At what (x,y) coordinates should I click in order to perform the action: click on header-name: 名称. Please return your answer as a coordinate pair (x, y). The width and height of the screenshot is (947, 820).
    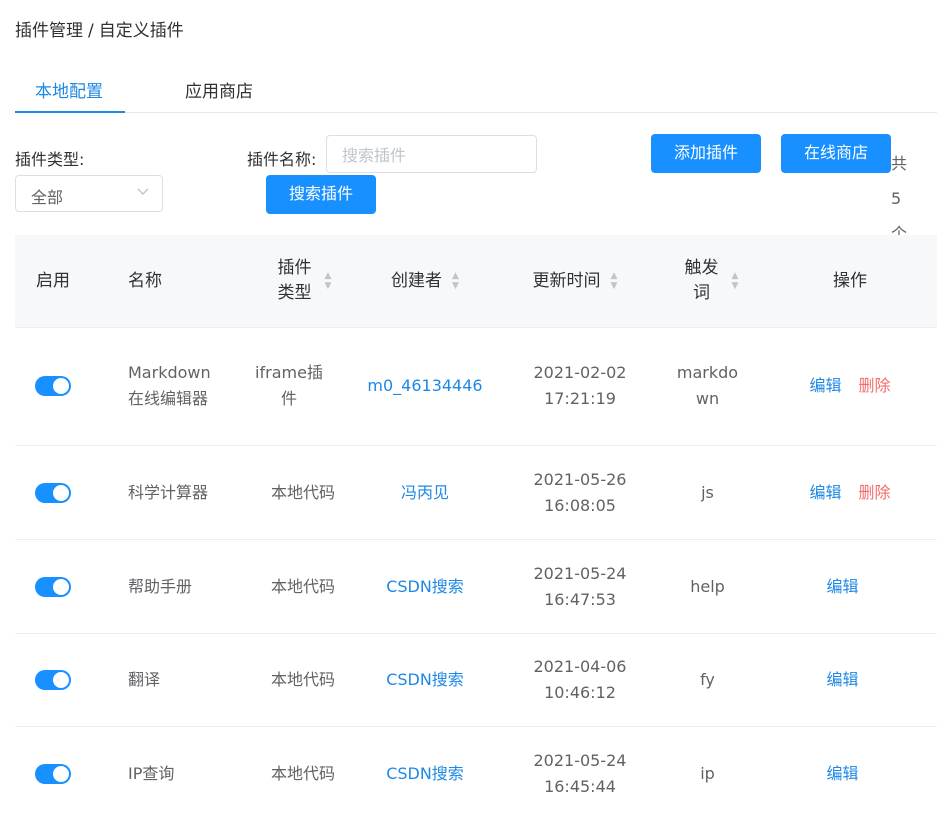
    Looking at the image, I should click on (145, 280).